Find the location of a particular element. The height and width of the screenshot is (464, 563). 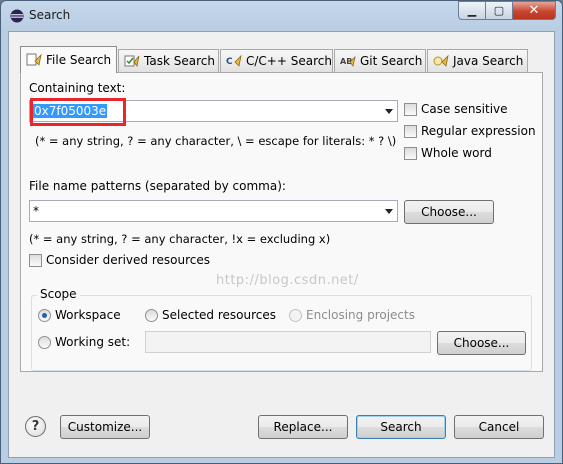

derived-resources-checkbox: Consider derived resources is located at coordinates (119, 260).